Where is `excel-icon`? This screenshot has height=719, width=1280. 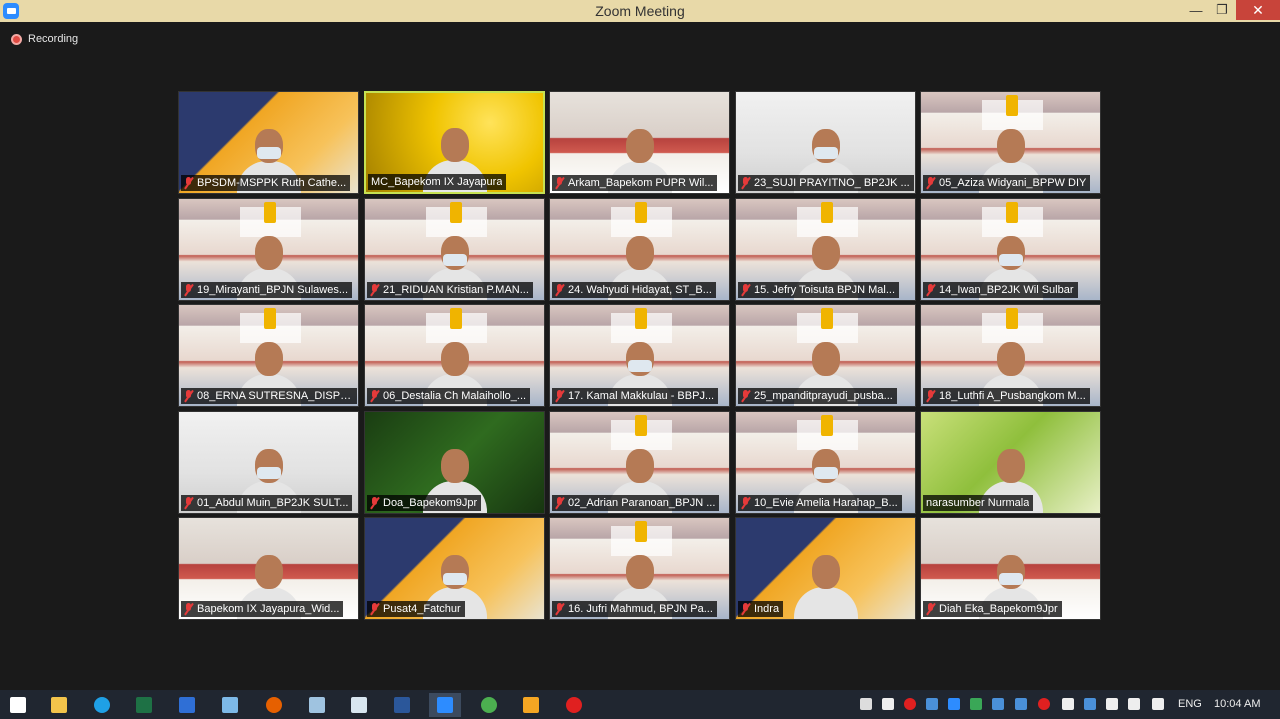 excel-icon is located at coordinates (144, 705).